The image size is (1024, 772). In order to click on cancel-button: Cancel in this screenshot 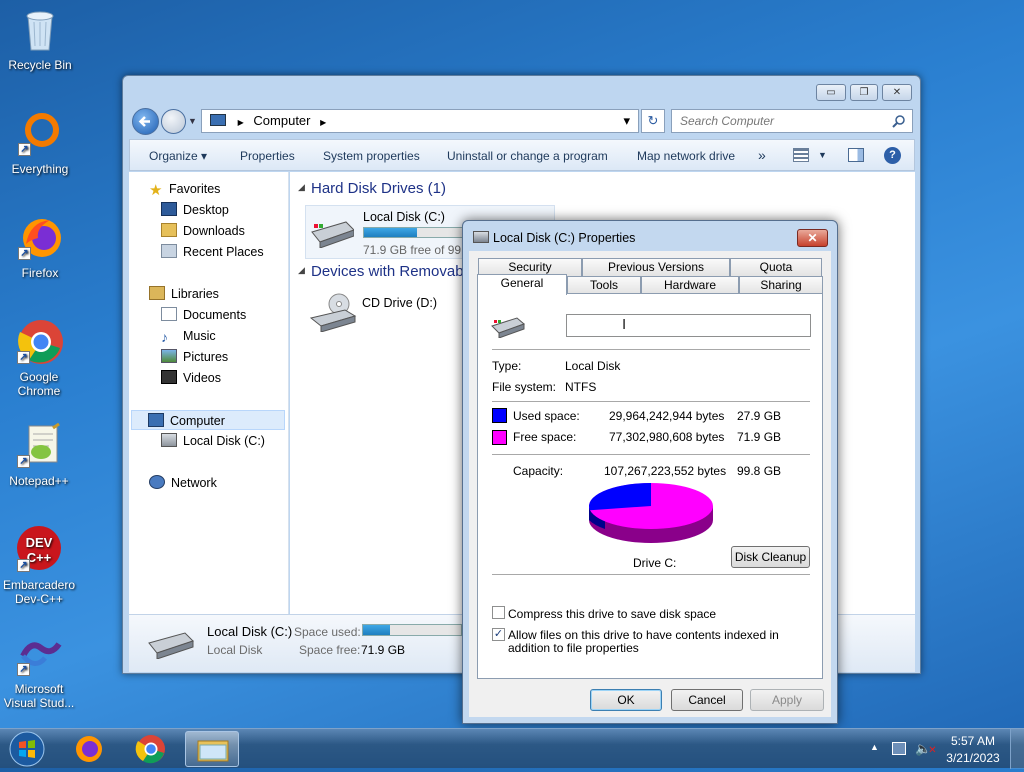, I will do `click(707, 700)`.